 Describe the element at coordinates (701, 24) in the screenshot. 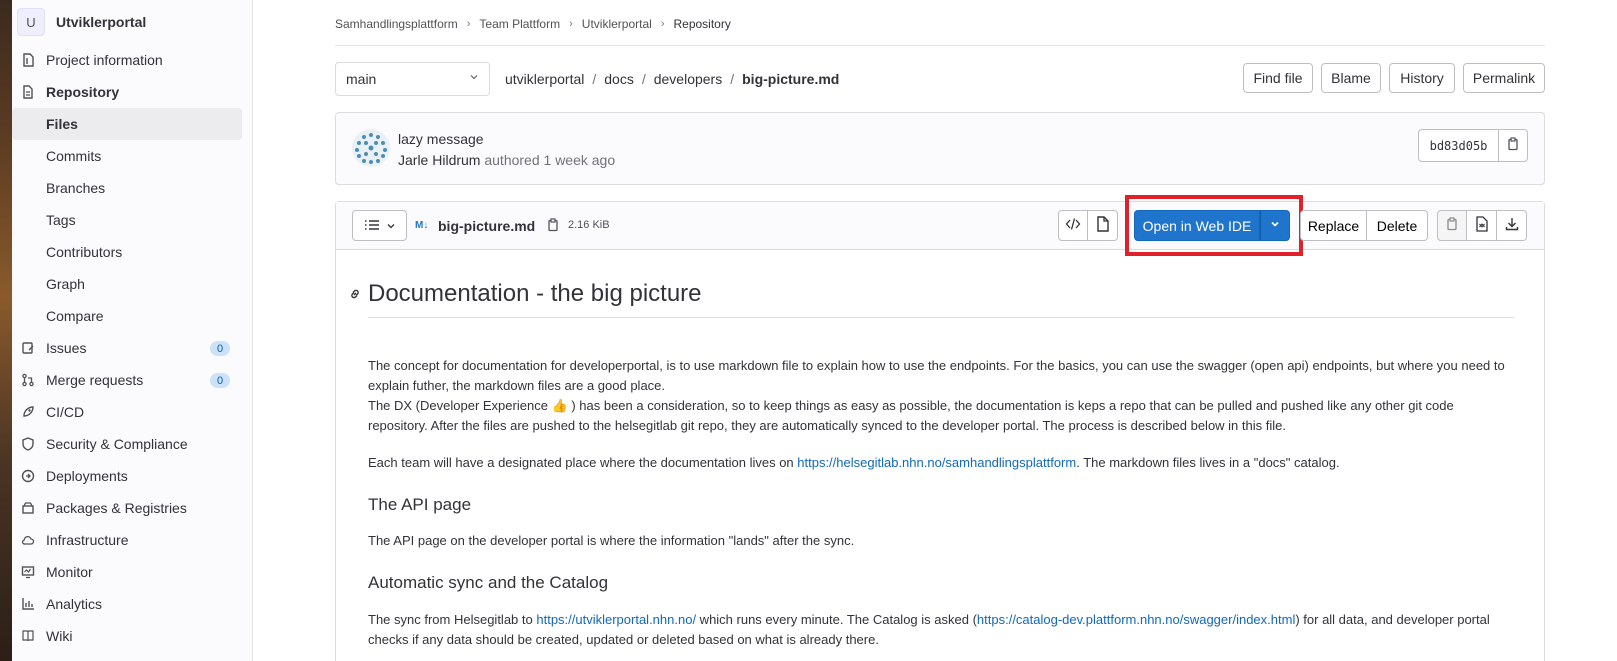

I see `breadcrumb-item-repository: Repository` at that location.